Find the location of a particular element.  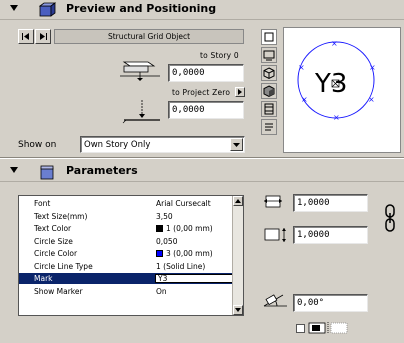

view-3d-tab is located at coordinates (269, 73).